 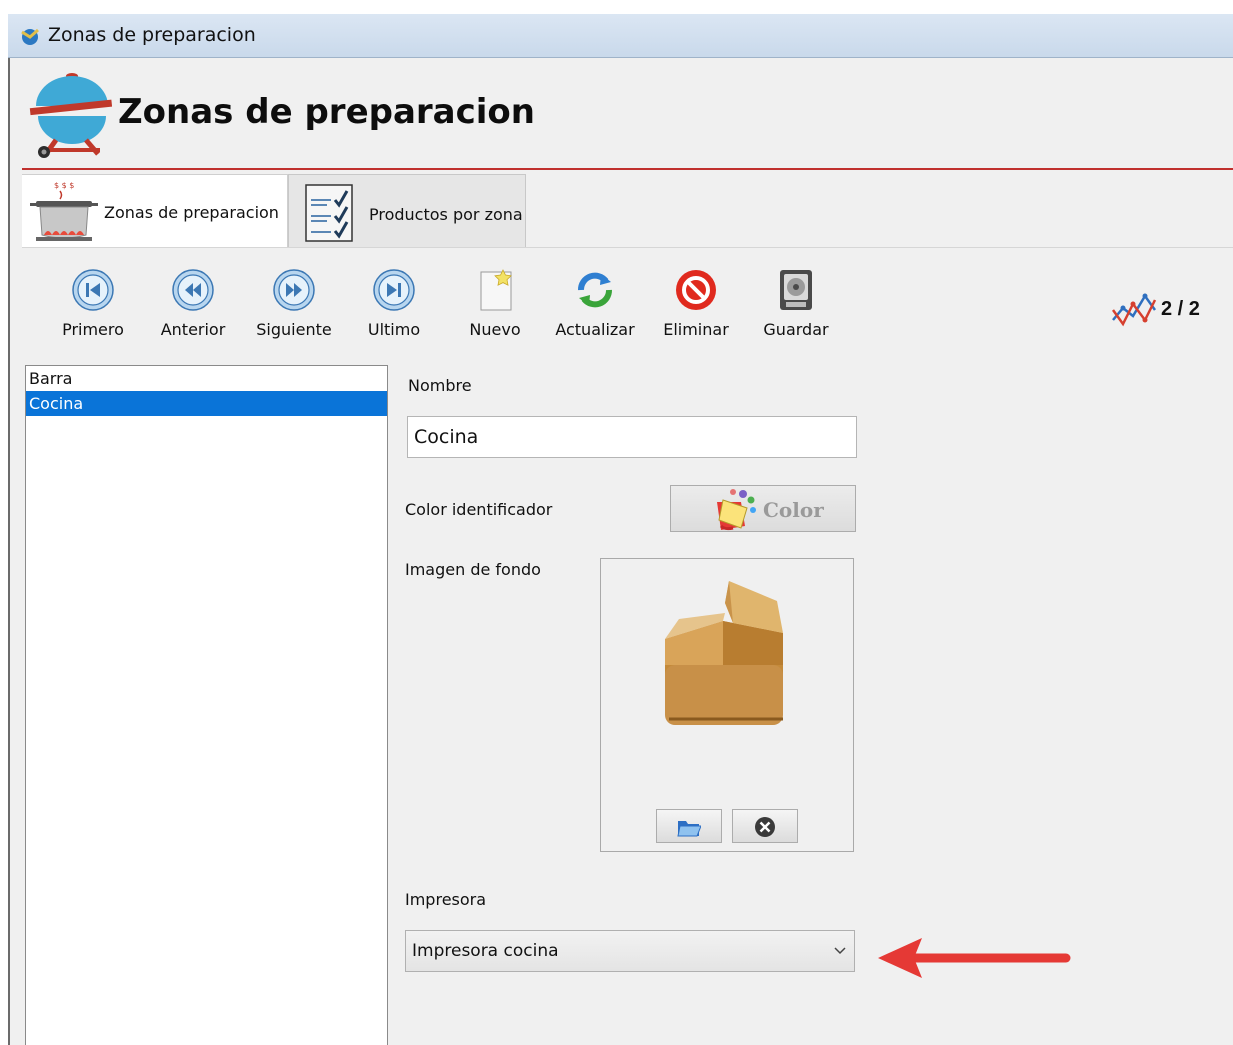 What do you see at coordinates (696, 290) in the screenshot?
I see `delete-icon` at bounding box center [696, 290].